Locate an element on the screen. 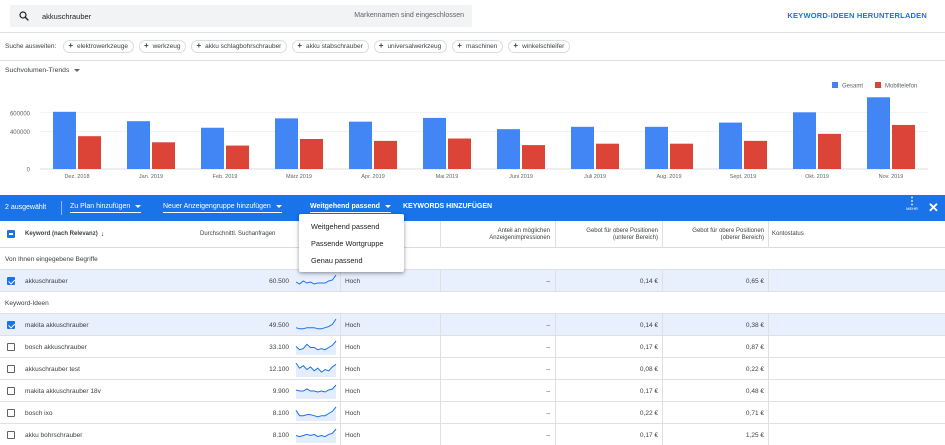 The height and width of the screenshot is (445, 945). menu-item-phrase: Passende Wortgruppe is located at coordinates (351, 243).